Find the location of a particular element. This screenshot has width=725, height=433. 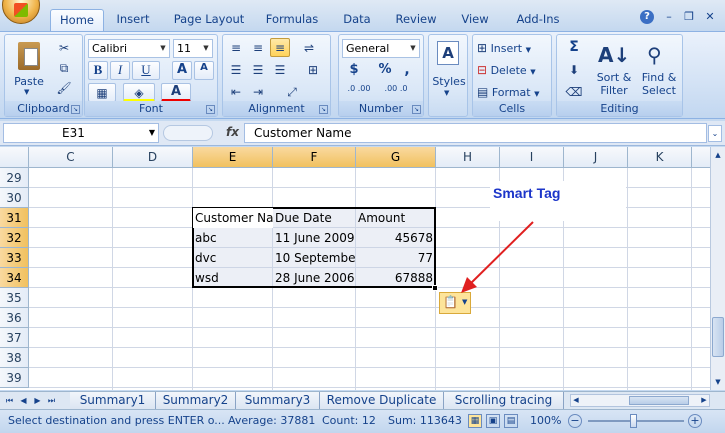

font-size-select: 11 ▼ is located at coordinates (193, 48).